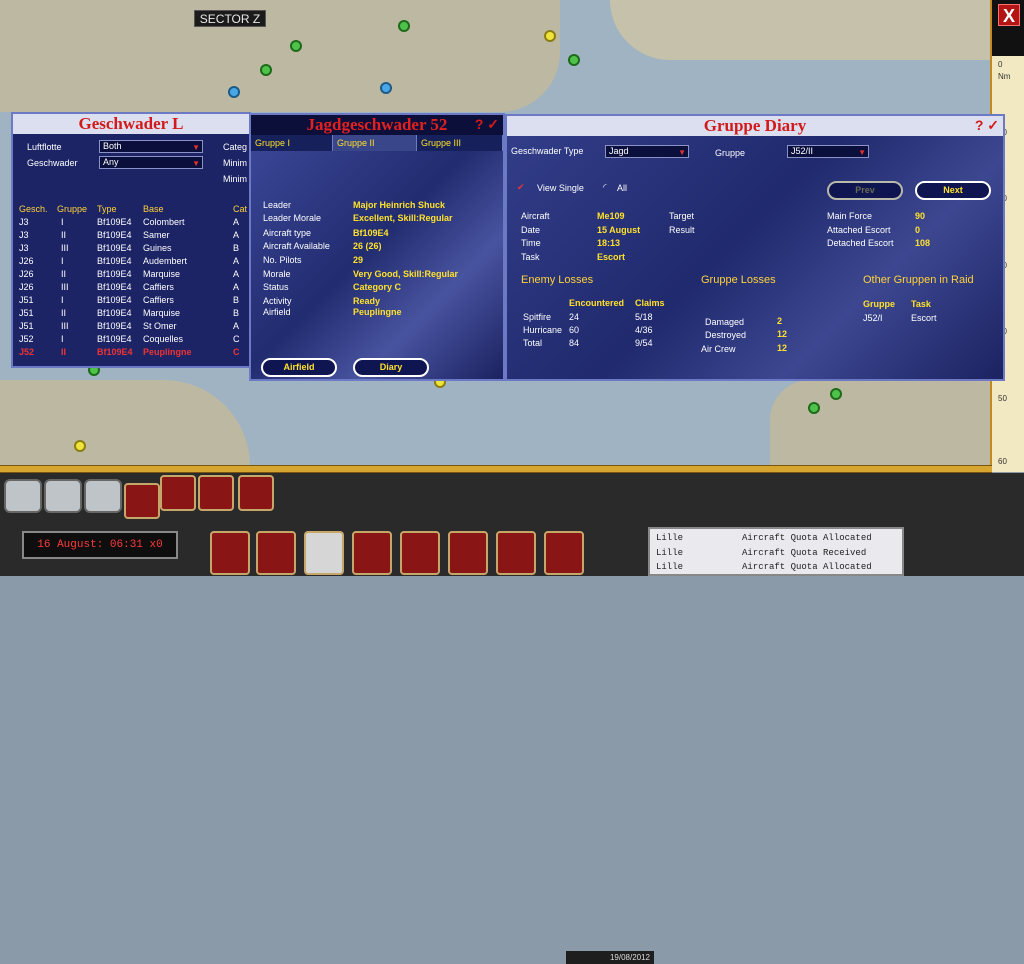  I want to click on force-label: Main Force, so click(850, 216).